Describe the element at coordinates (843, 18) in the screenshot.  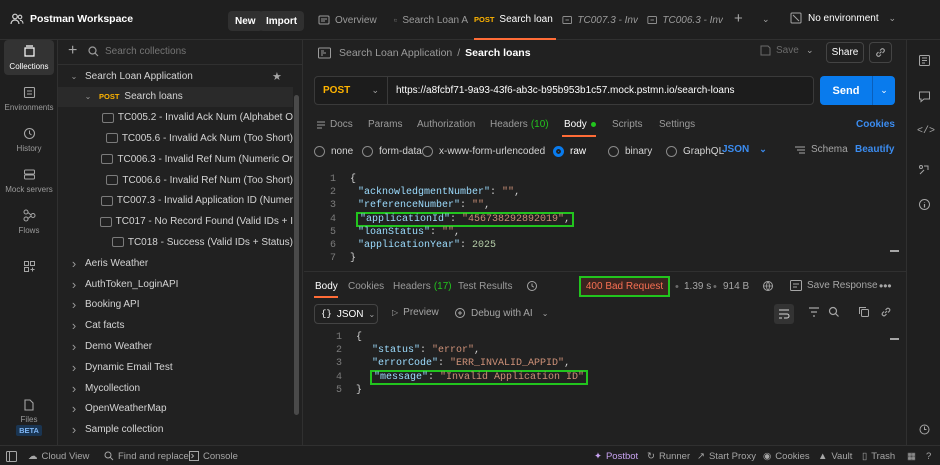
I see `environment-selector: No environment ⌄` at that location.